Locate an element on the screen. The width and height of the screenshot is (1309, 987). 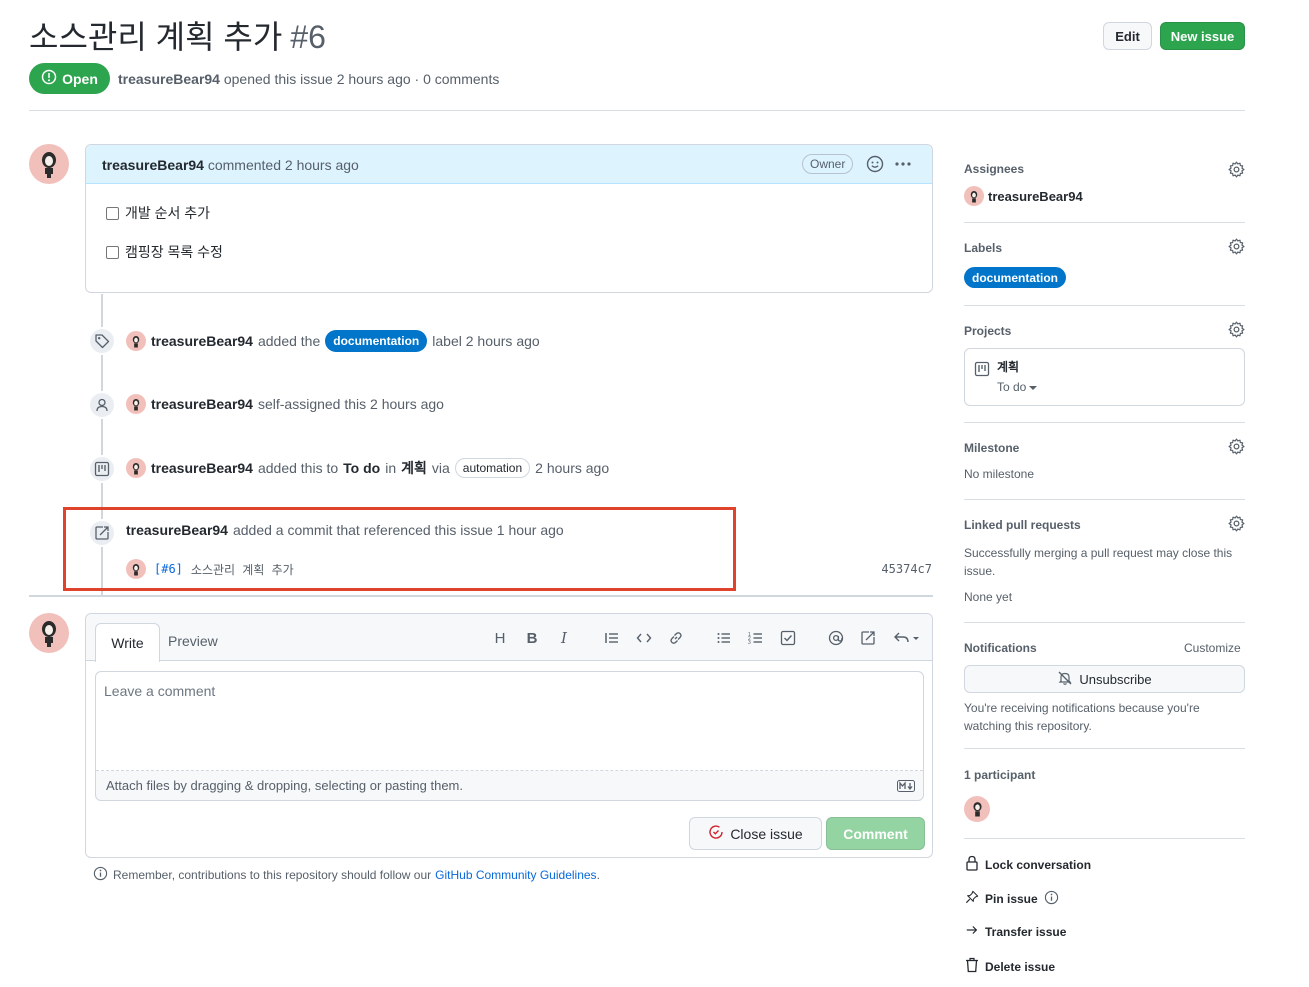
comment-time: commented 2 hours ago is located at coordinates (283, 165).